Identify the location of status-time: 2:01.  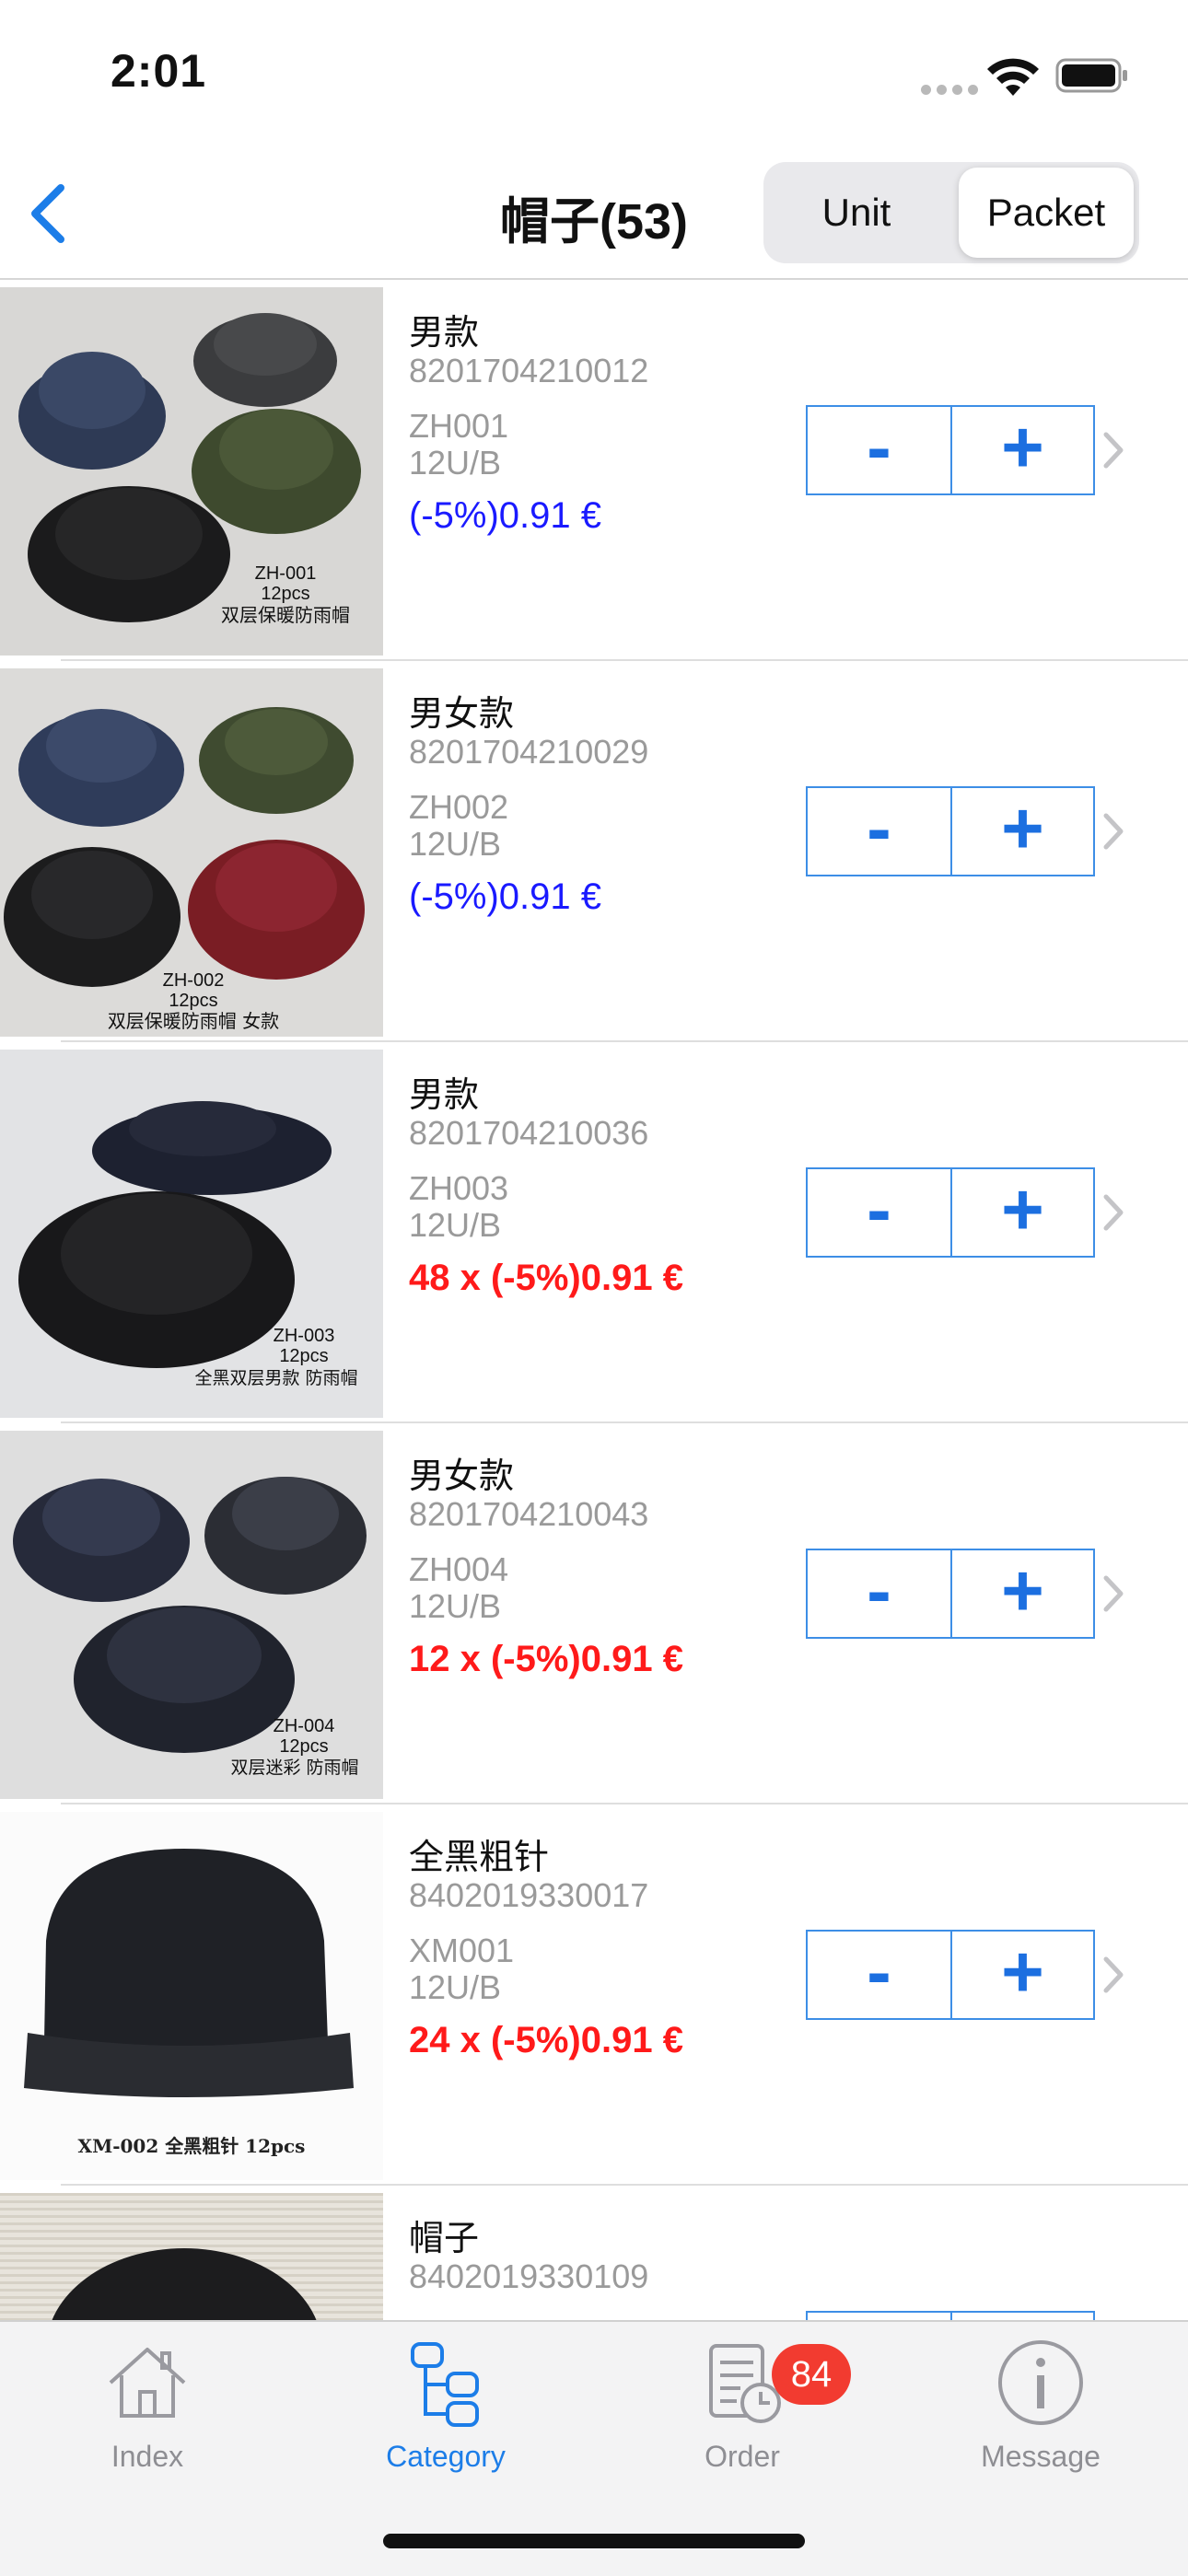
(159, 71).